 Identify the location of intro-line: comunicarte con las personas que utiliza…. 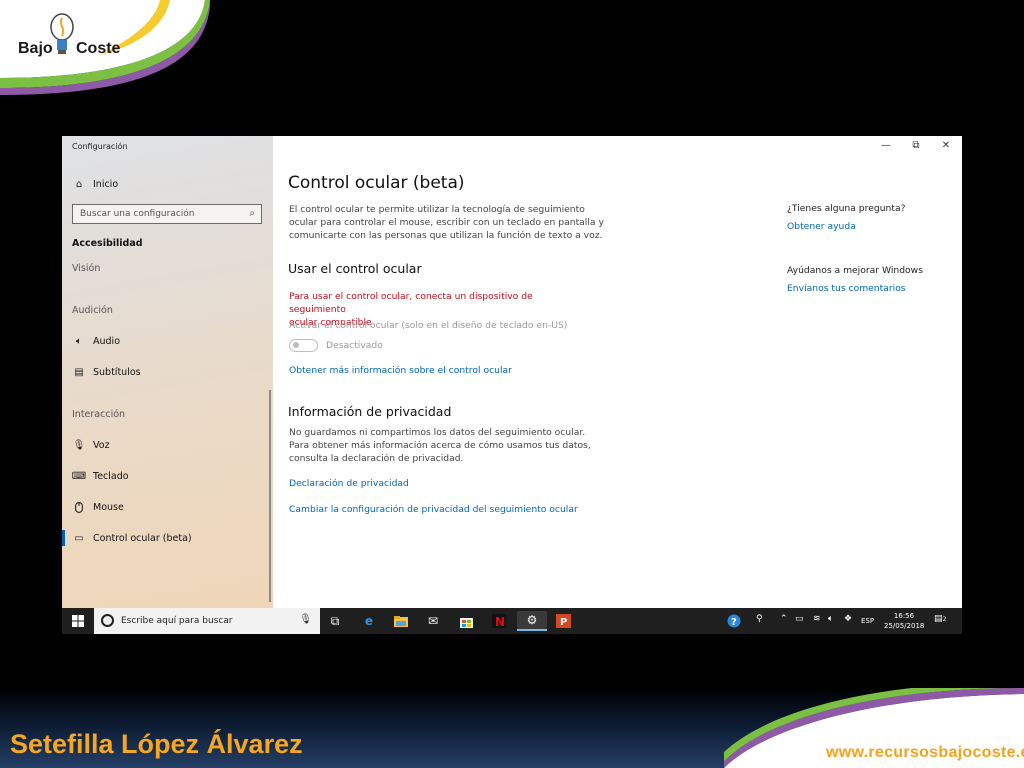
(446, 235).